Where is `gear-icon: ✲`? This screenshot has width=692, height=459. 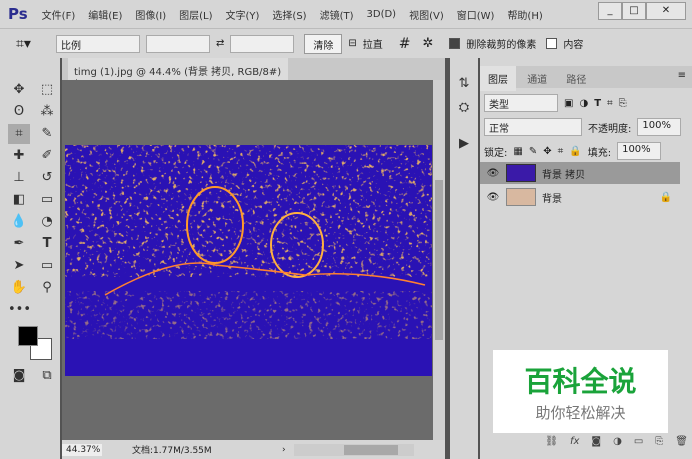
gear-icon: ✲ is located at coordinates (428, 43).